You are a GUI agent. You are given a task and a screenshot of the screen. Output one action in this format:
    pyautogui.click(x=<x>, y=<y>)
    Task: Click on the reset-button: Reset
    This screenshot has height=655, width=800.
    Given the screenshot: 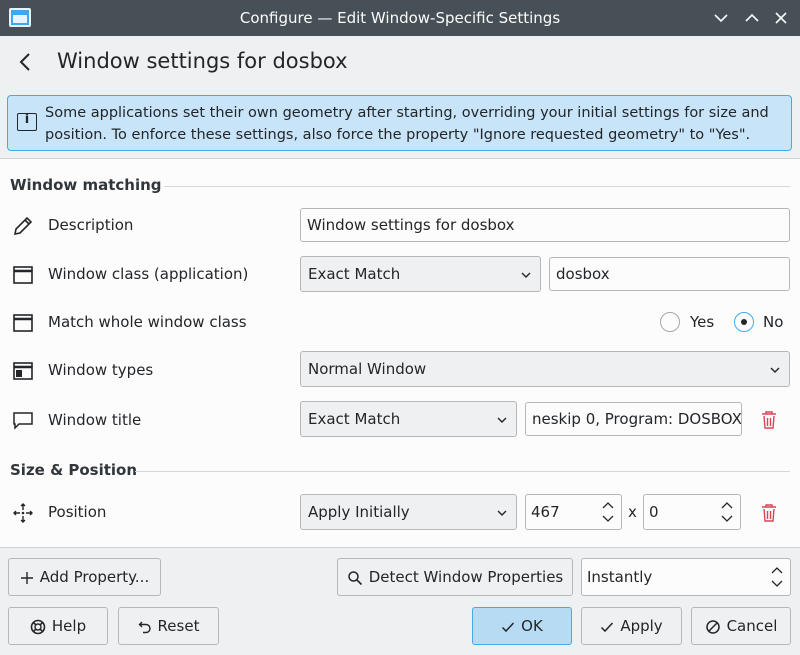 What is the action you would take?
    pyautogui.click(x=168, y=626)
    